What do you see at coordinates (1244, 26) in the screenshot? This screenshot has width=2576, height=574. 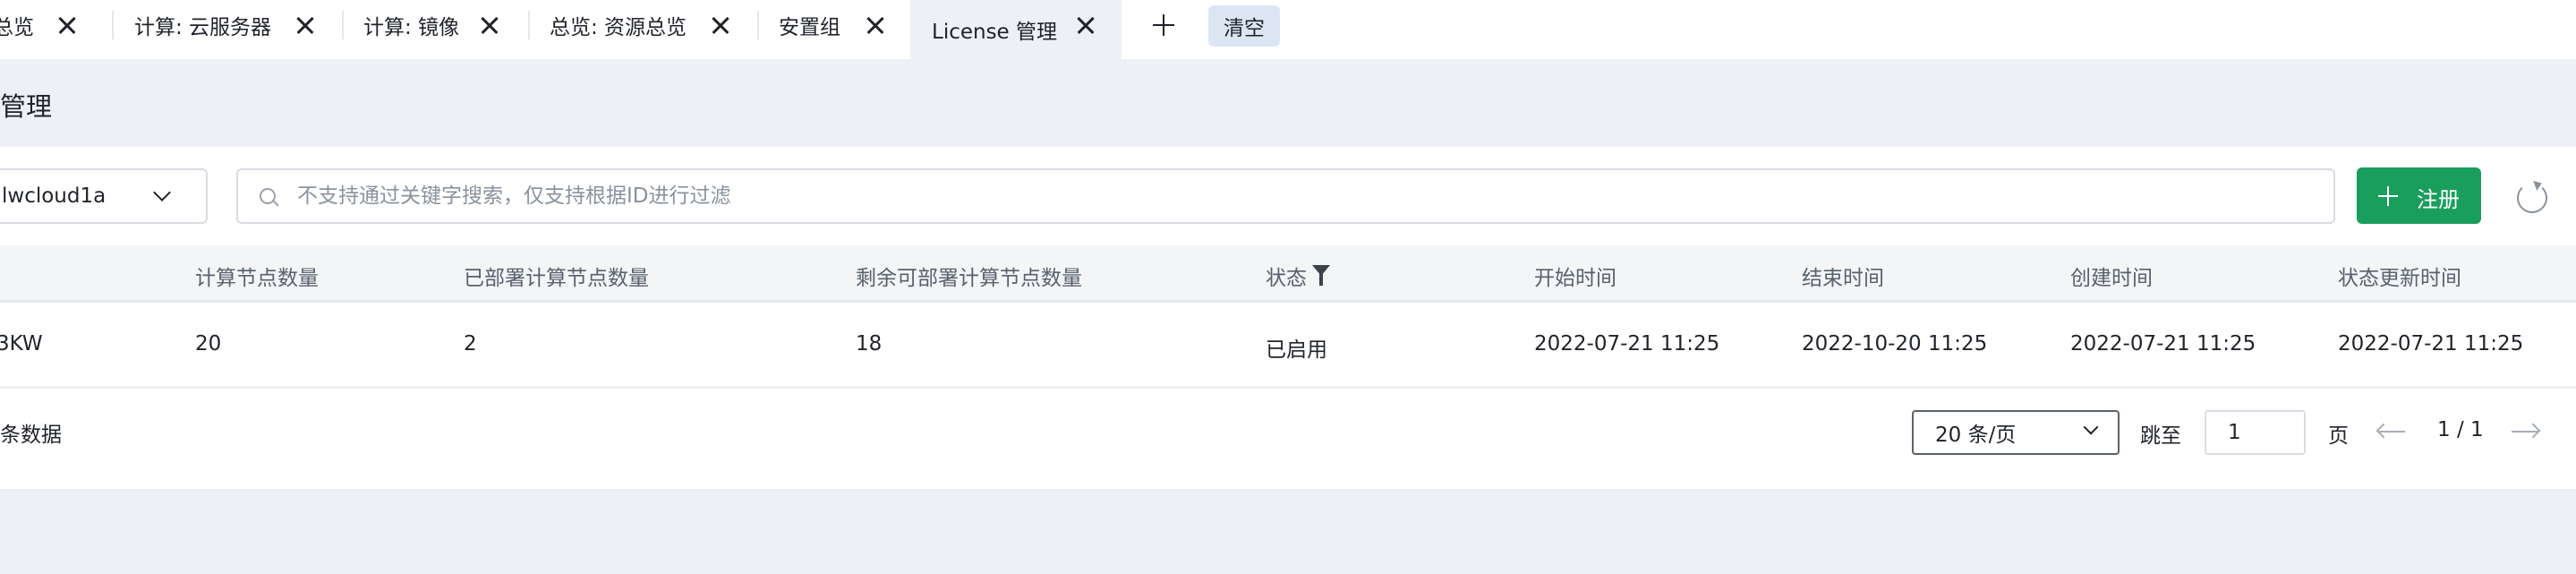 I see `clear-tabs-button: 清空` at bounding box center [1244, 26].